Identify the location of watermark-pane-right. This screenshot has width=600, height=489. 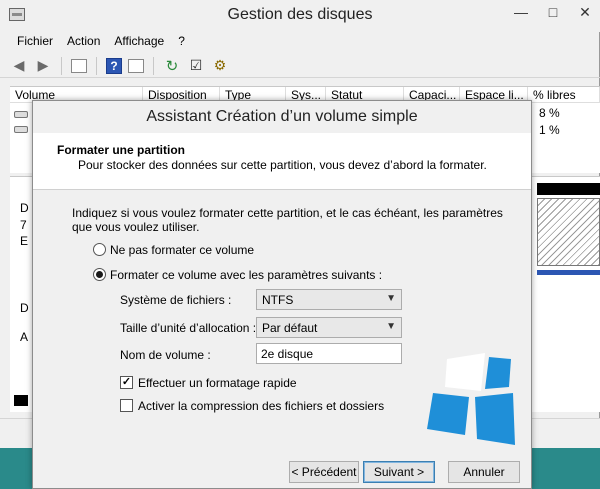
(495, 419).